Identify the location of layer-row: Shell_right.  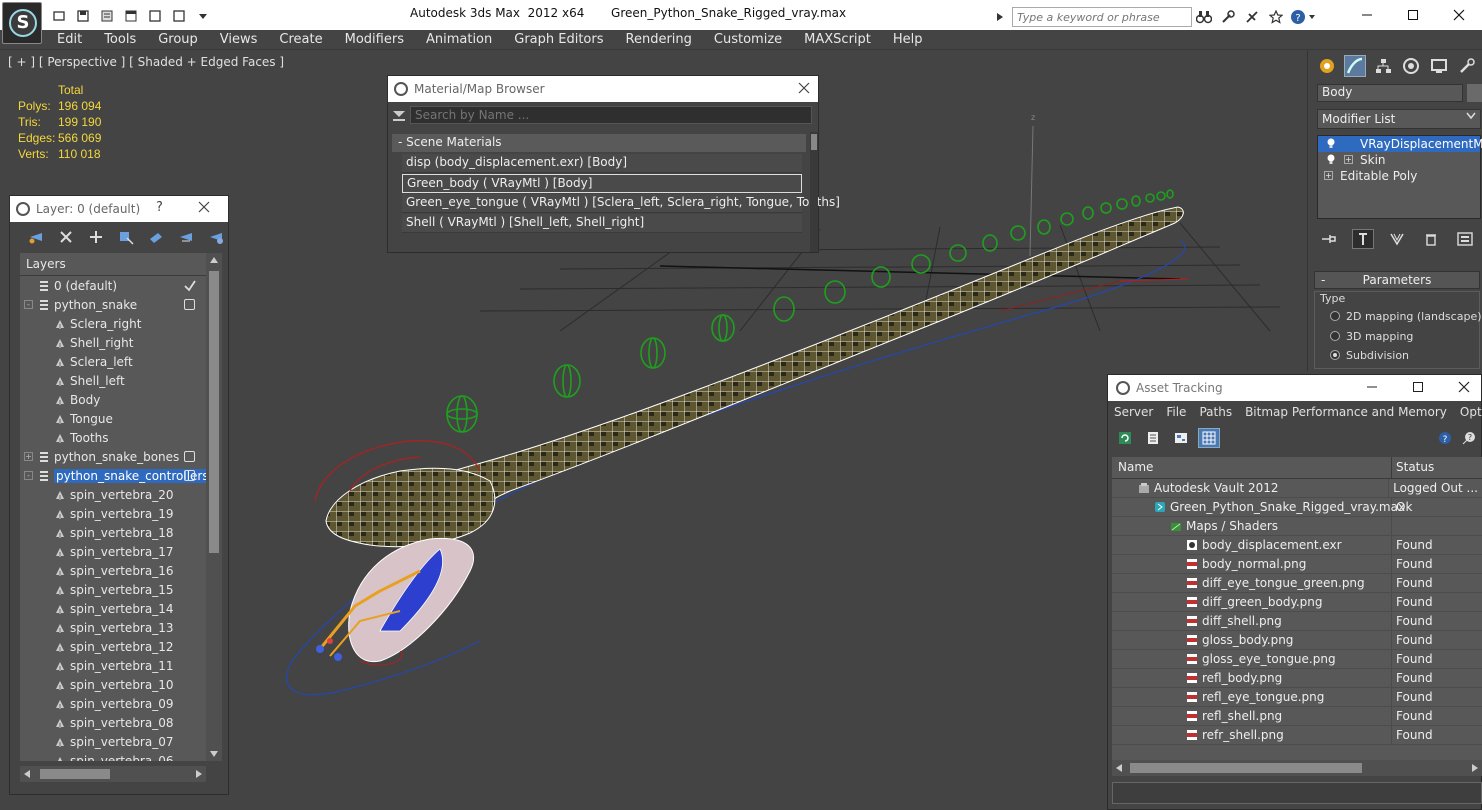
(118, 342).